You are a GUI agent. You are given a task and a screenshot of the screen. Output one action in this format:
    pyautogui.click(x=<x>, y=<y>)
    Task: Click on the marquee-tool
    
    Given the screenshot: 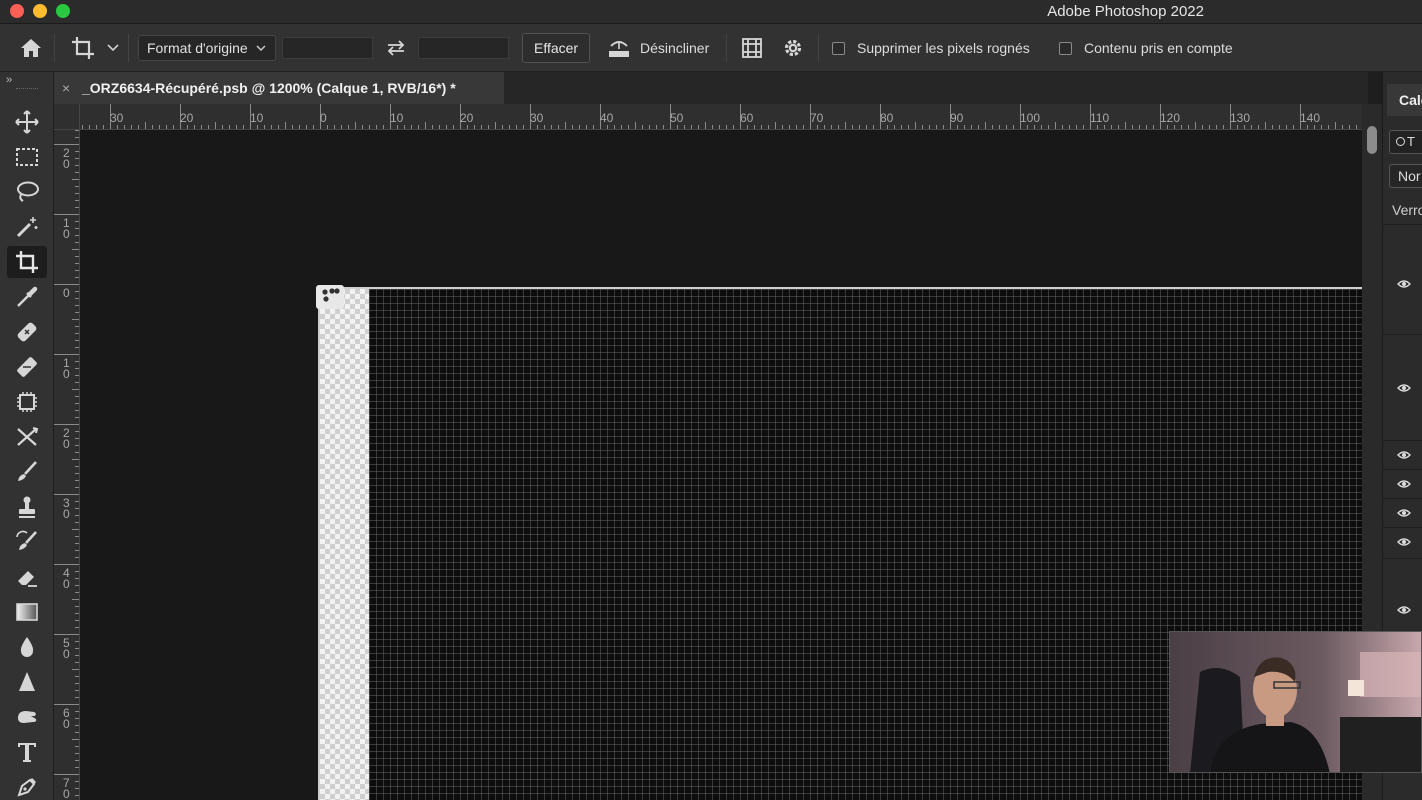 What is the action you would take?
    pyautogui.click(x=27, y=157)
    